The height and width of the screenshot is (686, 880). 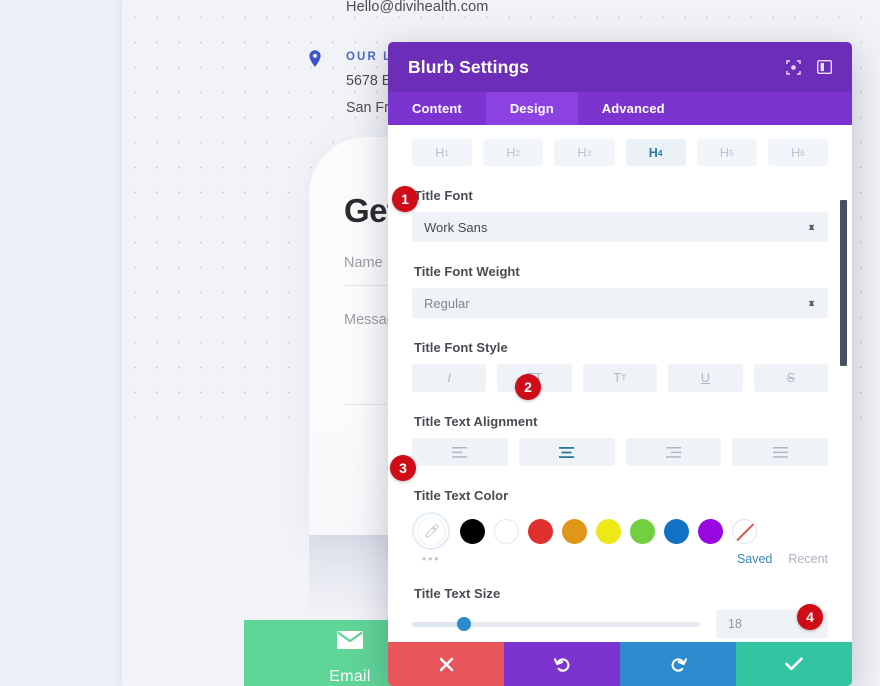 I want to click on heading-level-row: H1 H2 H3 H4 H5 H6, so click(x=620, y=145).